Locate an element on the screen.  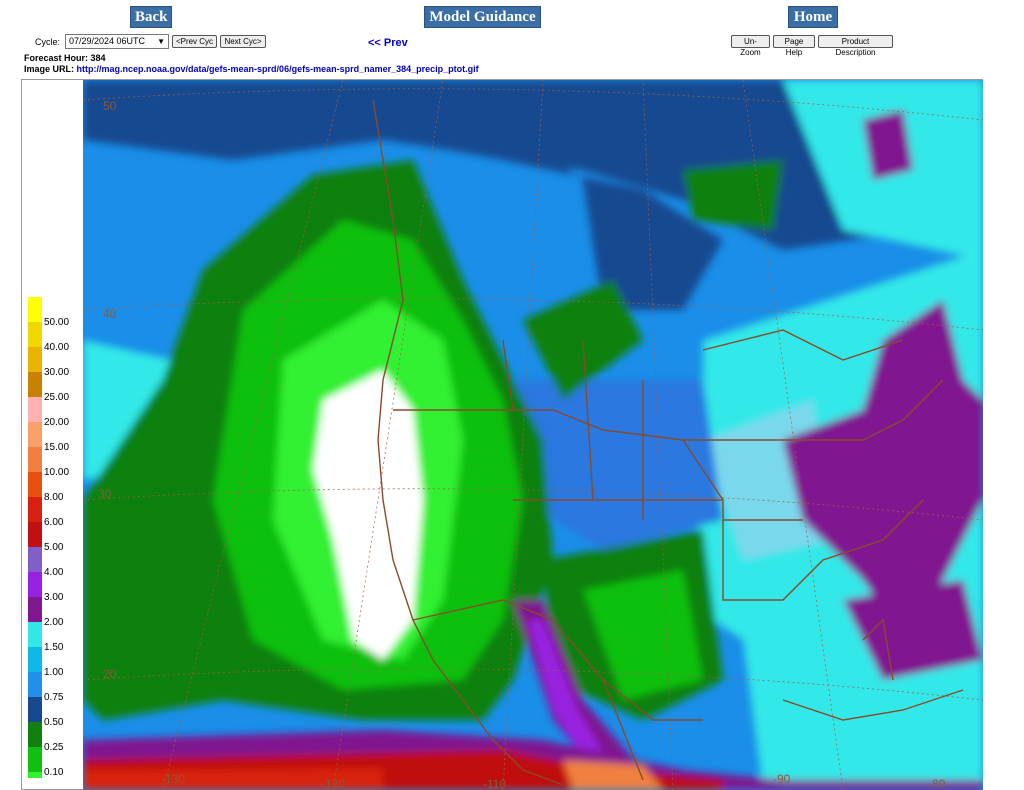
colorbar-label: 6.00 is located at coordinates (54, 522).